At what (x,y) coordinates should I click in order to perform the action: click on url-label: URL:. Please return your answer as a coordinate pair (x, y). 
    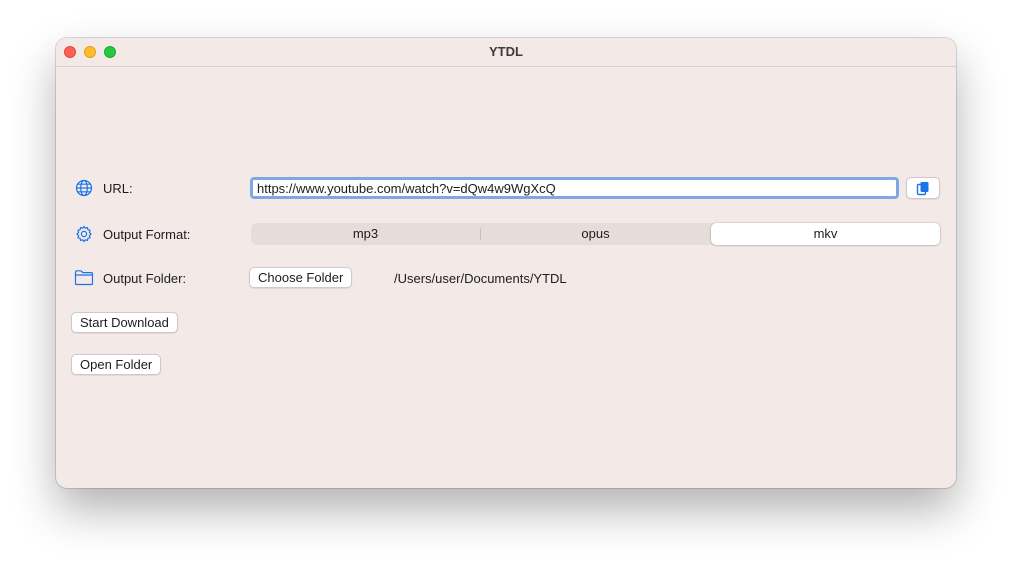
    Looking at the image, I should click on (118, 188).